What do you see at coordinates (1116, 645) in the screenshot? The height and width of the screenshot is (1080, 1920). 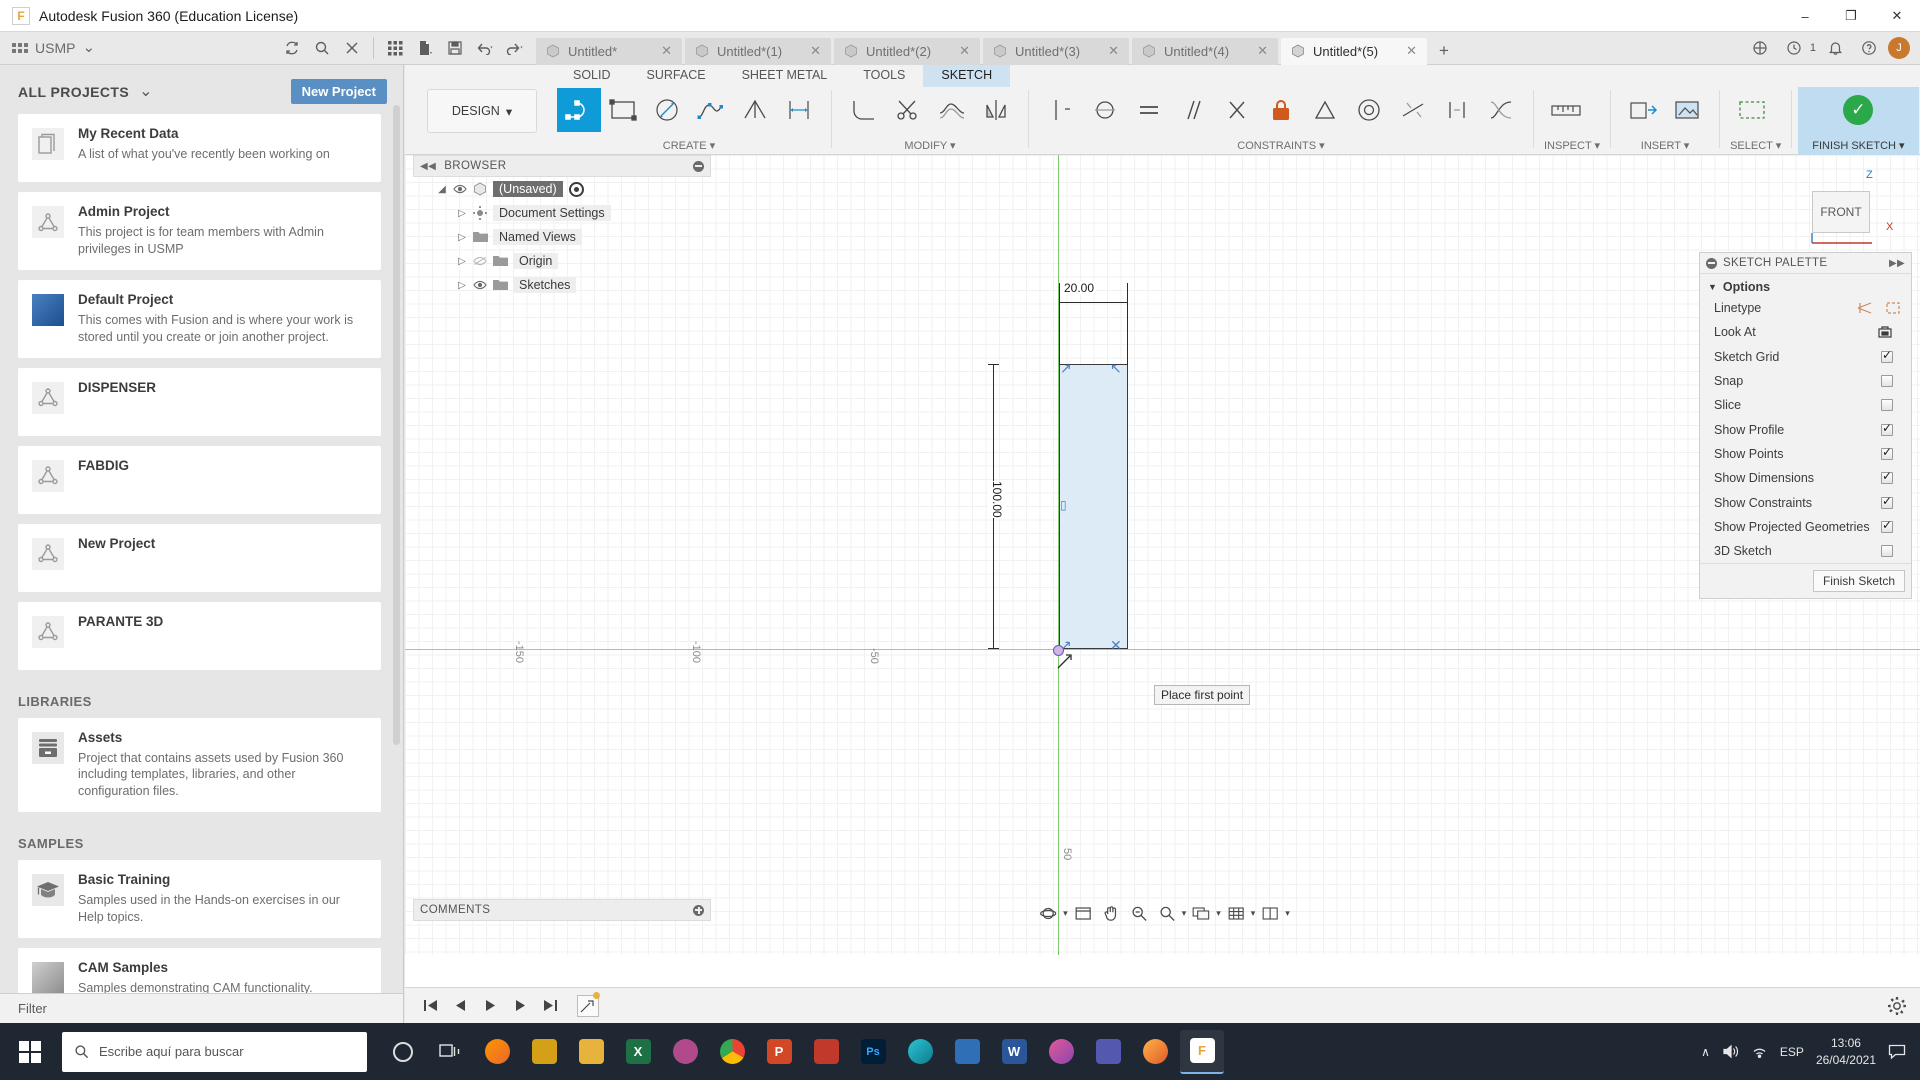 I see `constraint-marker: ✕` at bounding box center [1116, 645].